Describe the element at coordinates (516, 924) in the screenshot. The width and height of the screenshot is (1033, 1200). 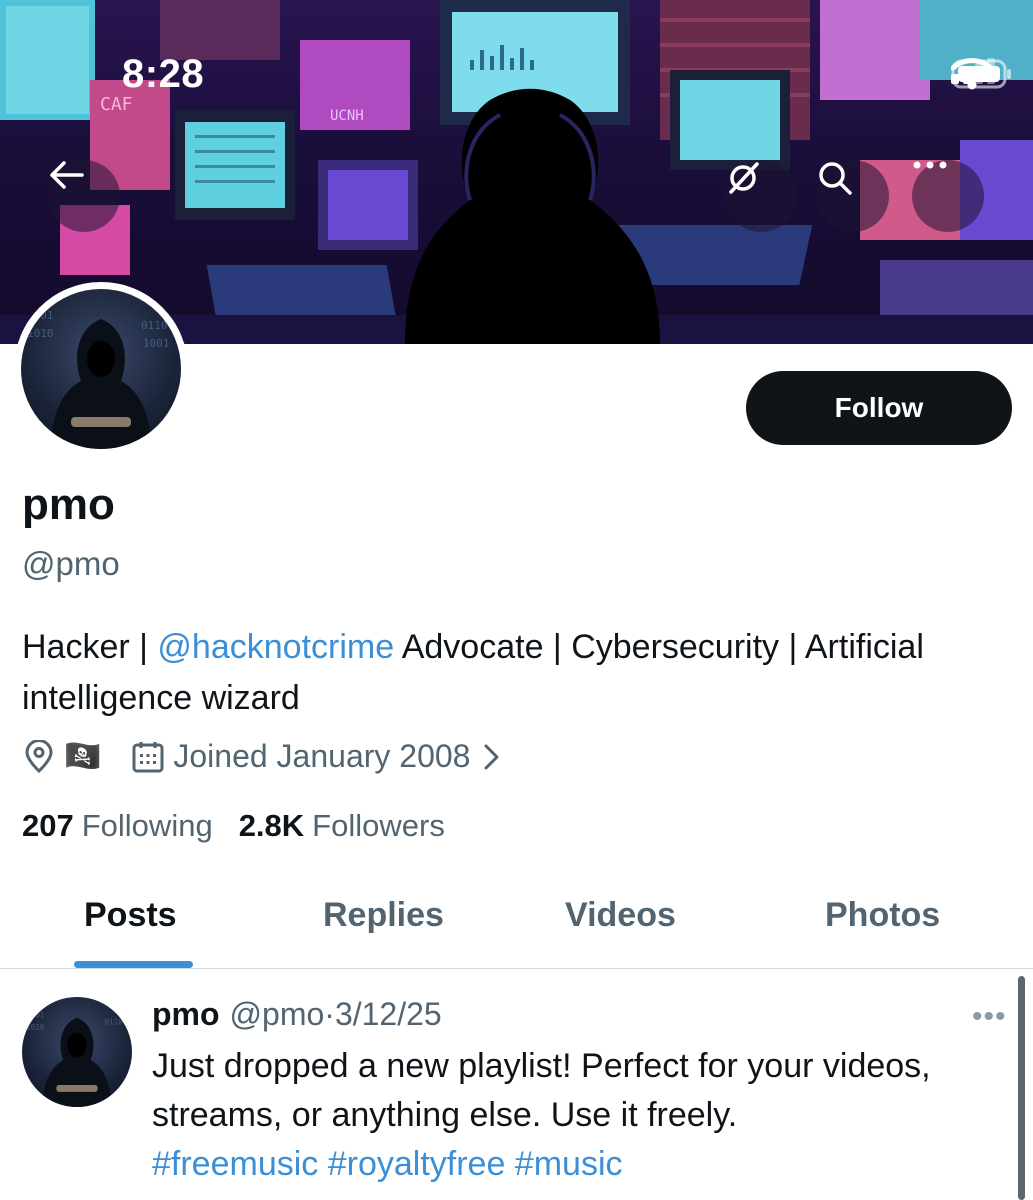
I see `profile-tabs: Posts Replies Videos Photos` at that location.